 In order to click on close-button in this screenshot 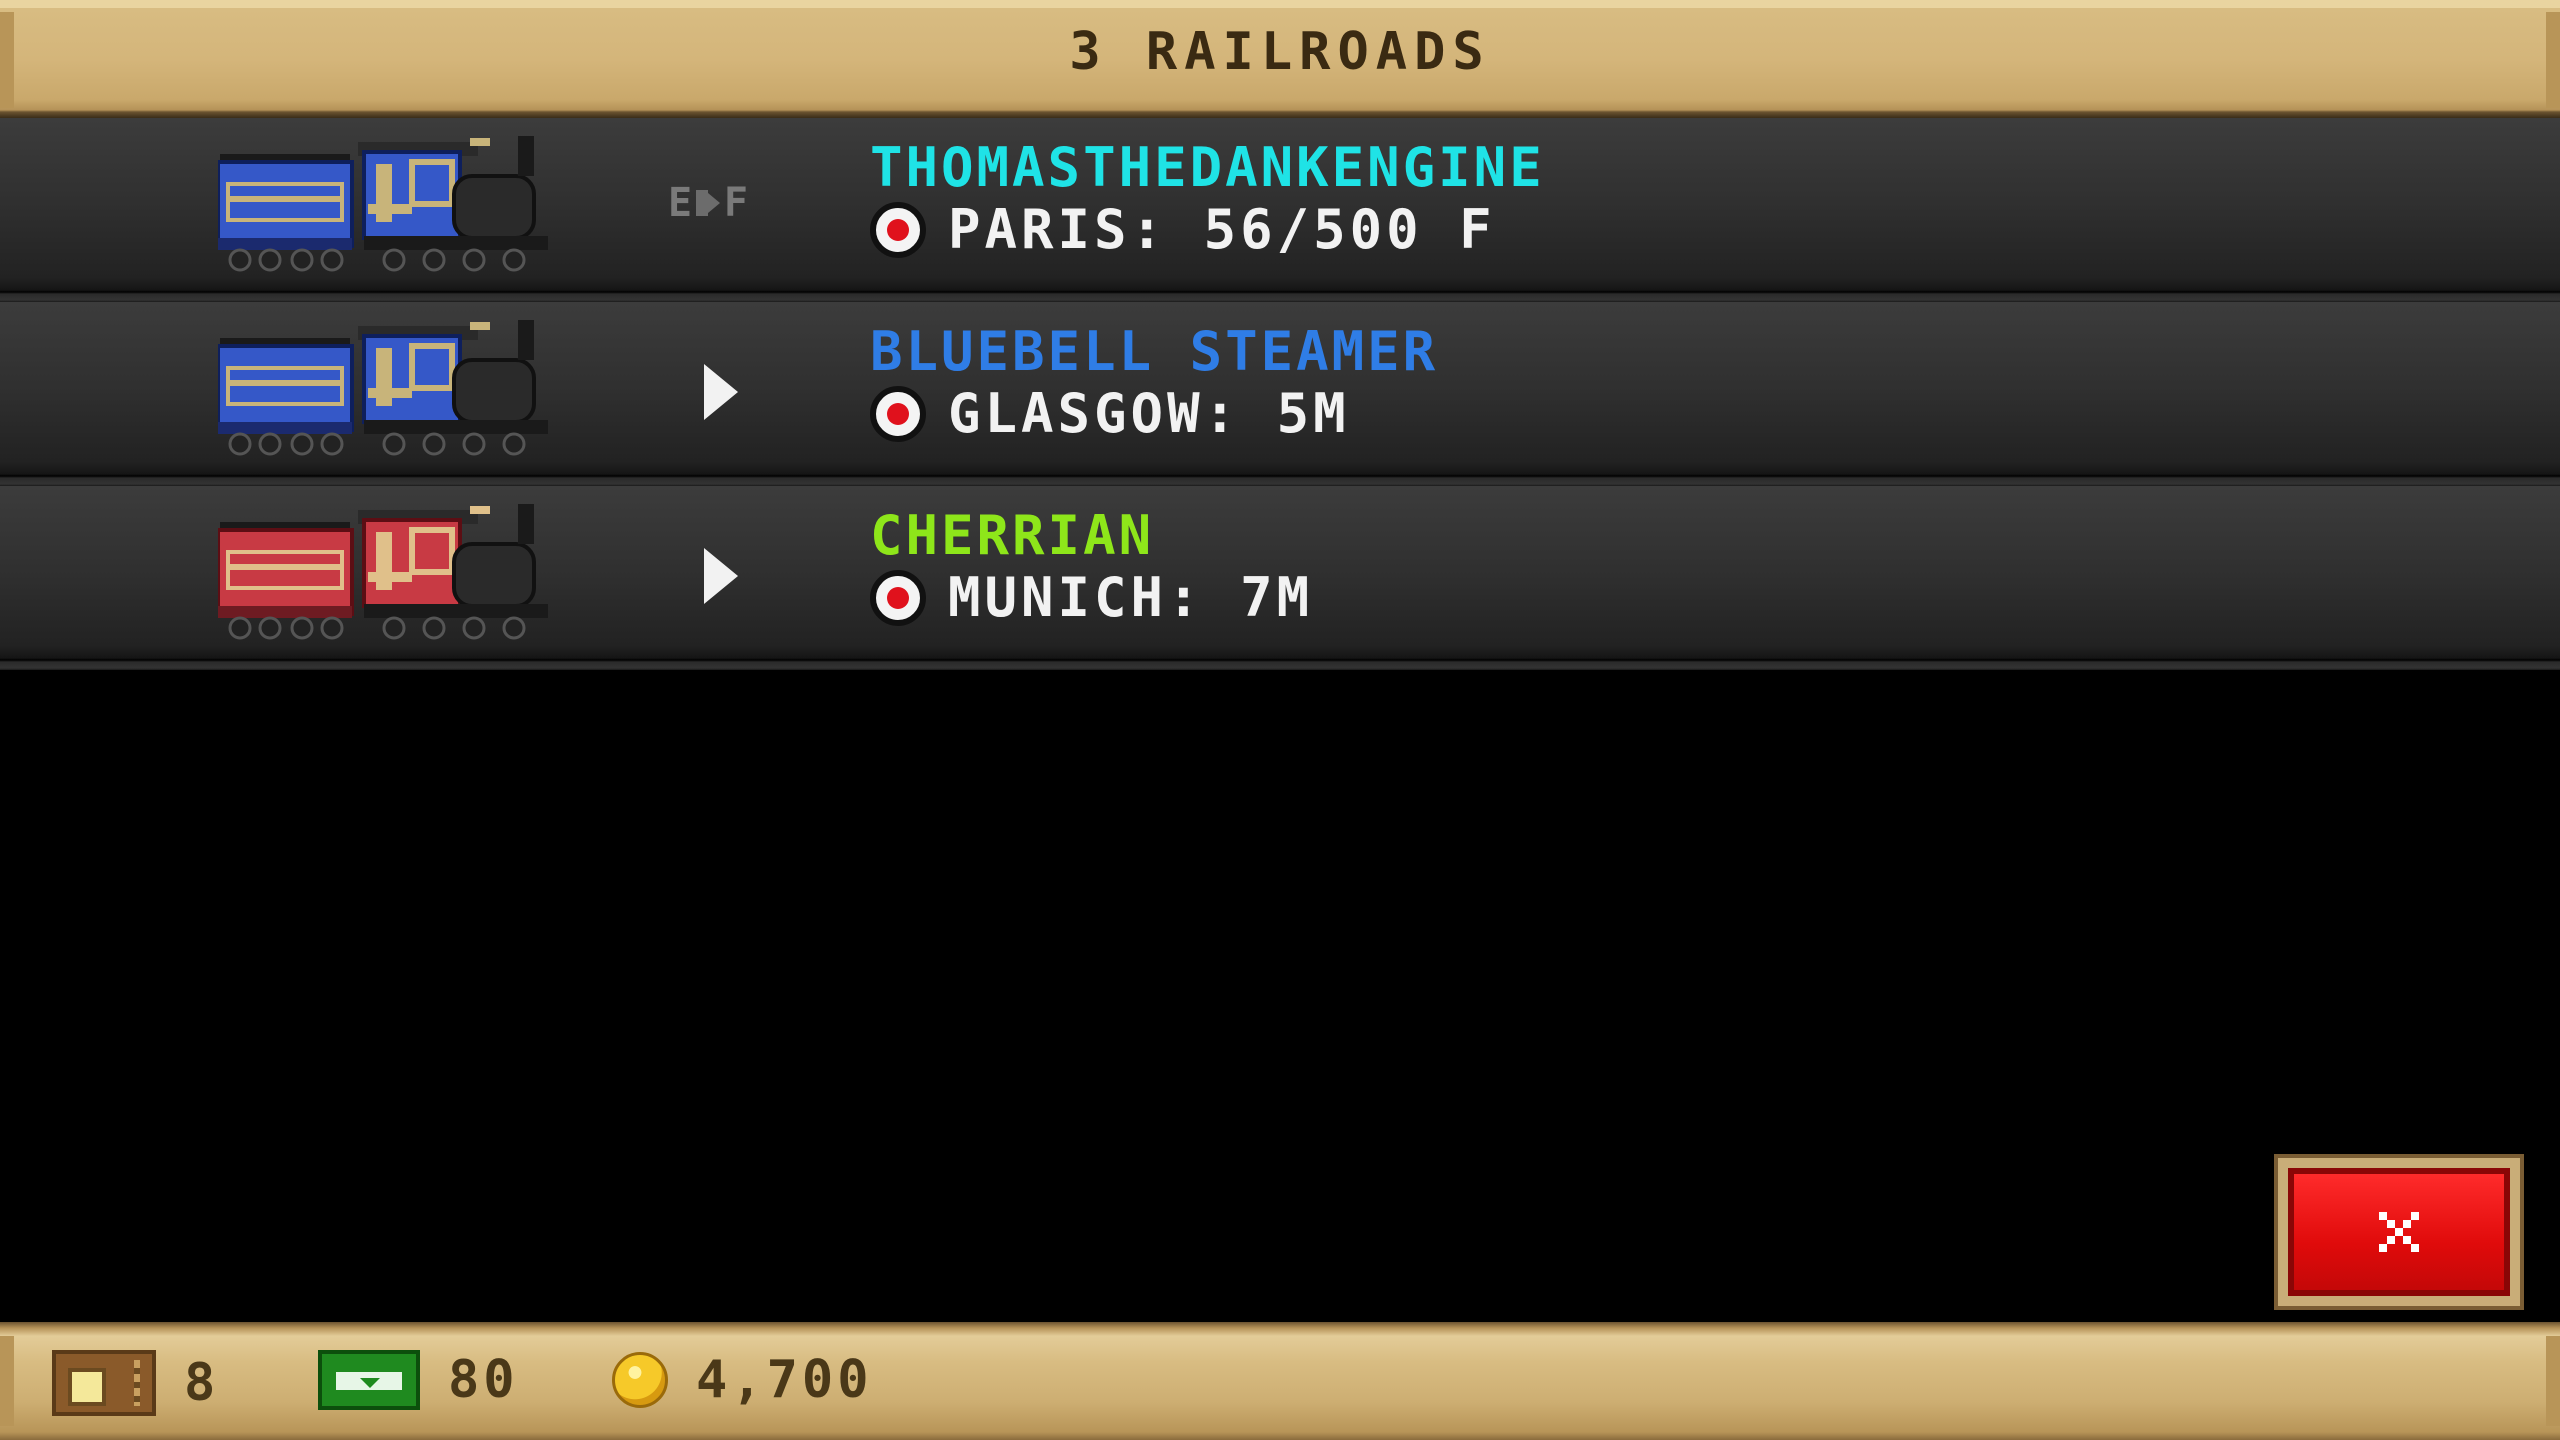, I will do `click(2399, 1232)`.